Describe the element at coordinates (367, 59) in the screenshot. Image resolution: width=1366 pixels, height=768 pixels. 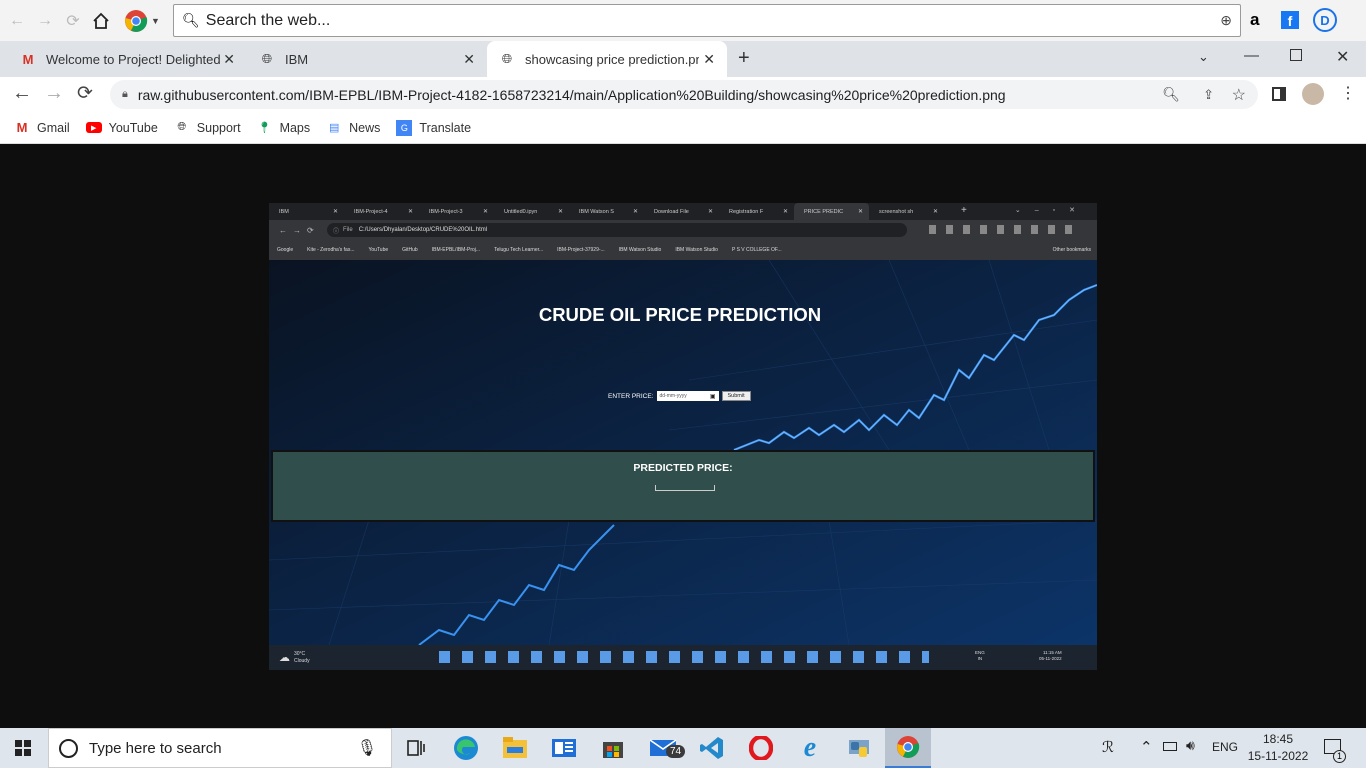
I see `tab-ibm: 🌐︎ IBM ✕` at that location.